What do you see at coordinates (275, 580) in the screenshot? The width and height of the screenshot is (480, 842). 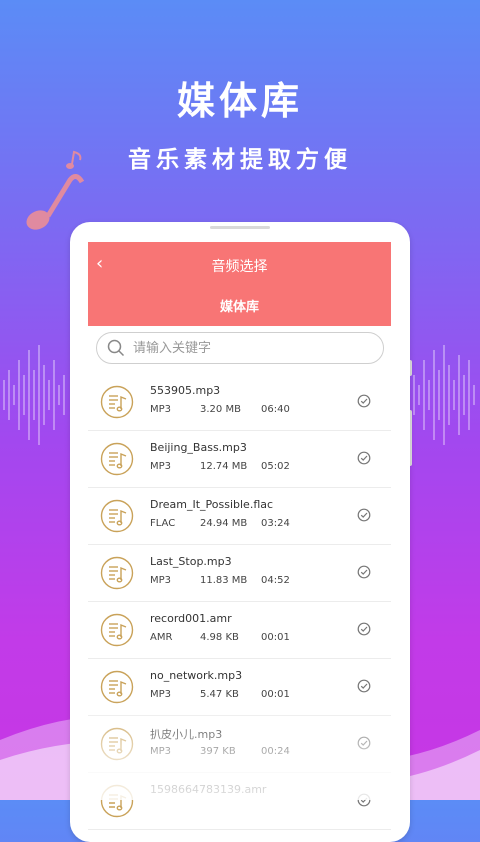 I see `file-duration: 04:52` at bounding box center [275, 580].